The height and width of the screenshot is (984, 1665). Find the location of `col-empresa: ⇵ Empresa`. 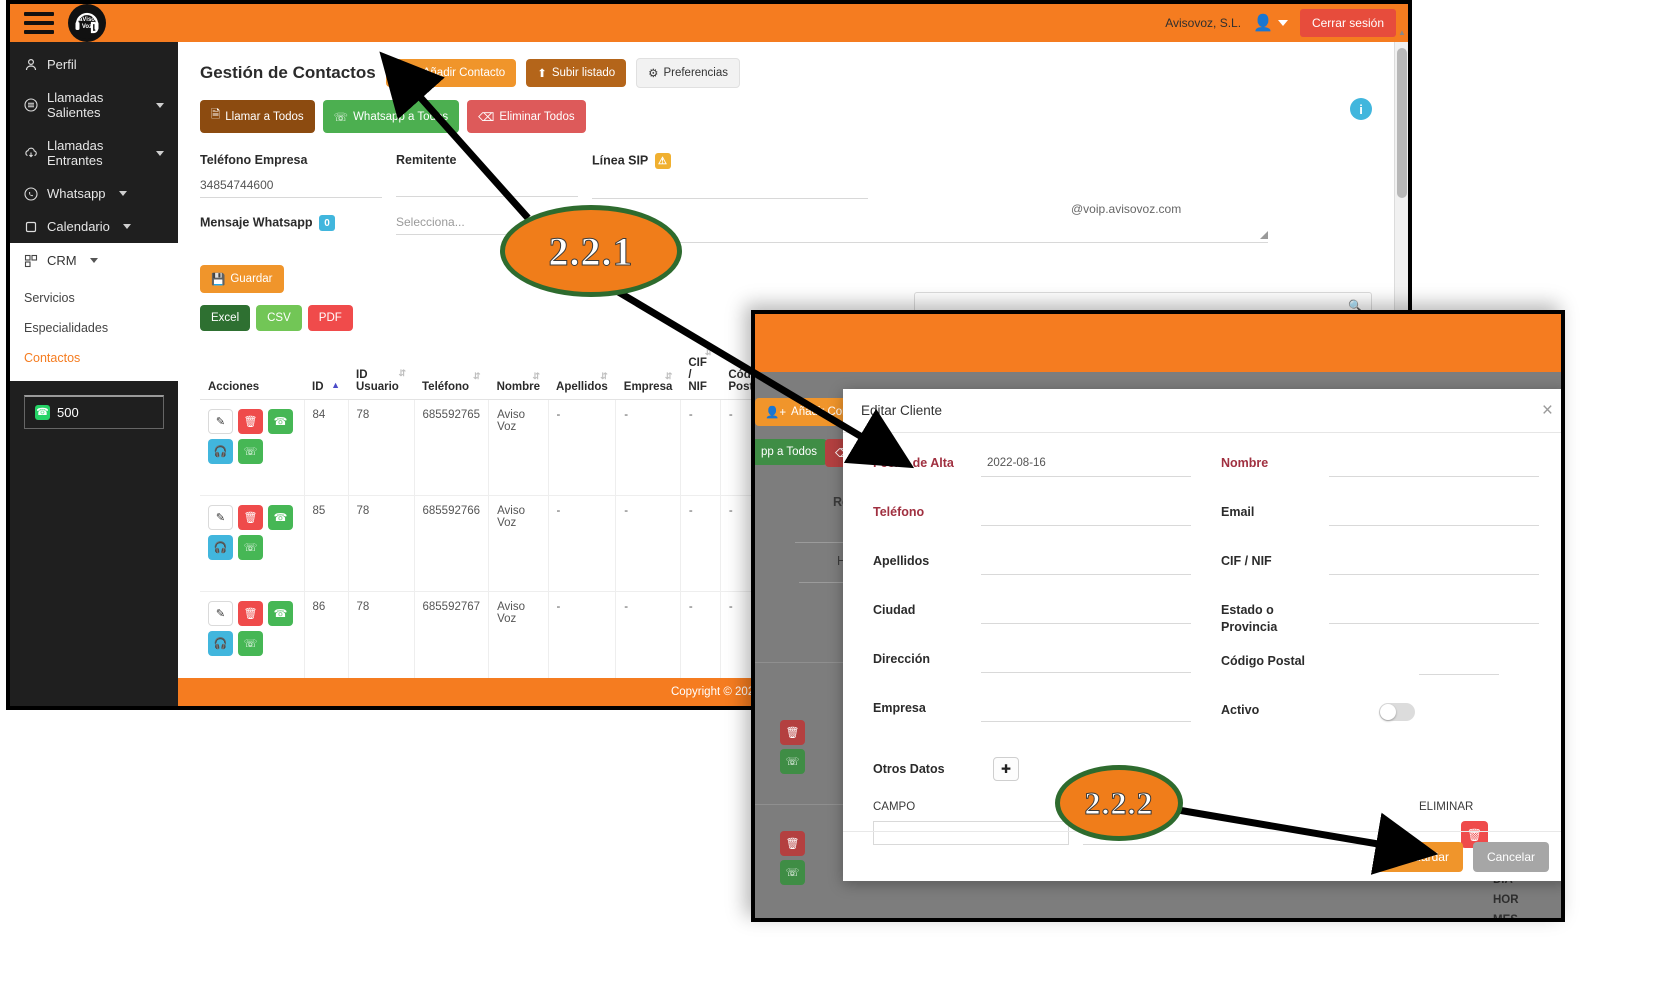

col-empresa: ⇵ Empresa is located at coordinates (648, 371).